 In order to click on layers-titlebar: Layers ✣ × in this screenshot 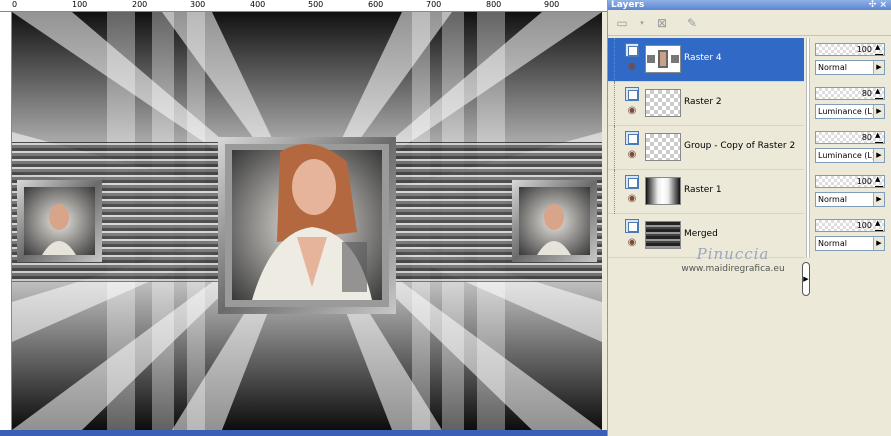, I will do `click(749, 5)`.